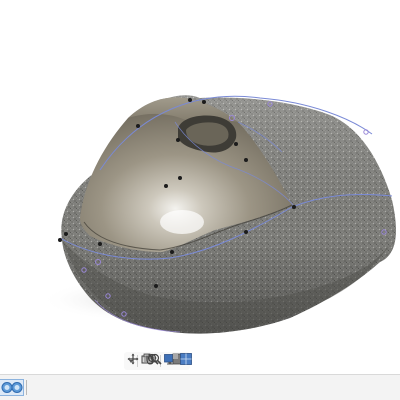  What do you see at coordinates (200, 387) in the screenshot?
I see `timeline-bar` at bounding box center [200, 387].